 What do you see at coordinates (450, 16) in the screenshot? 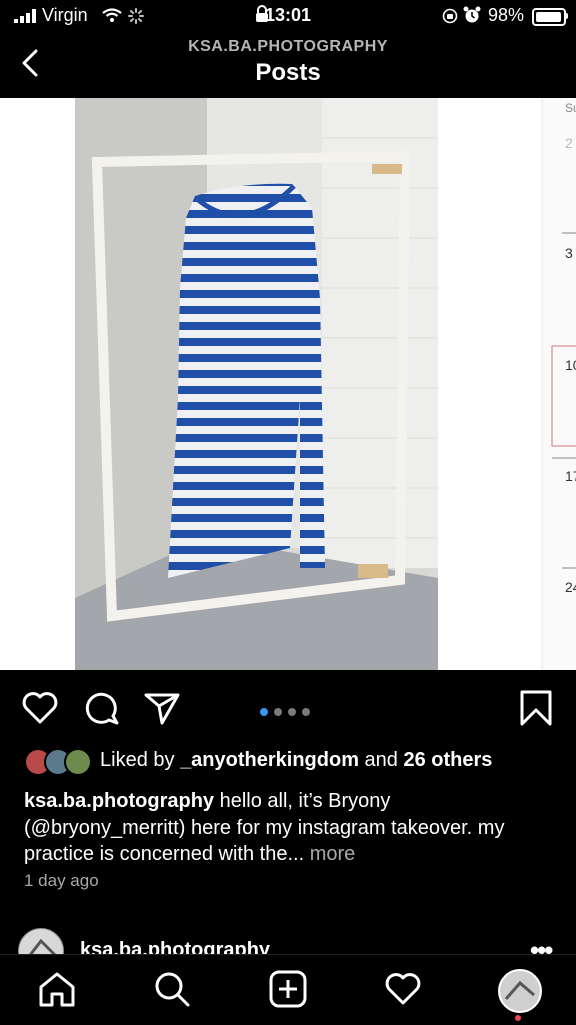
I see `orientation-lock-icon` at bounding box center [450, 16].